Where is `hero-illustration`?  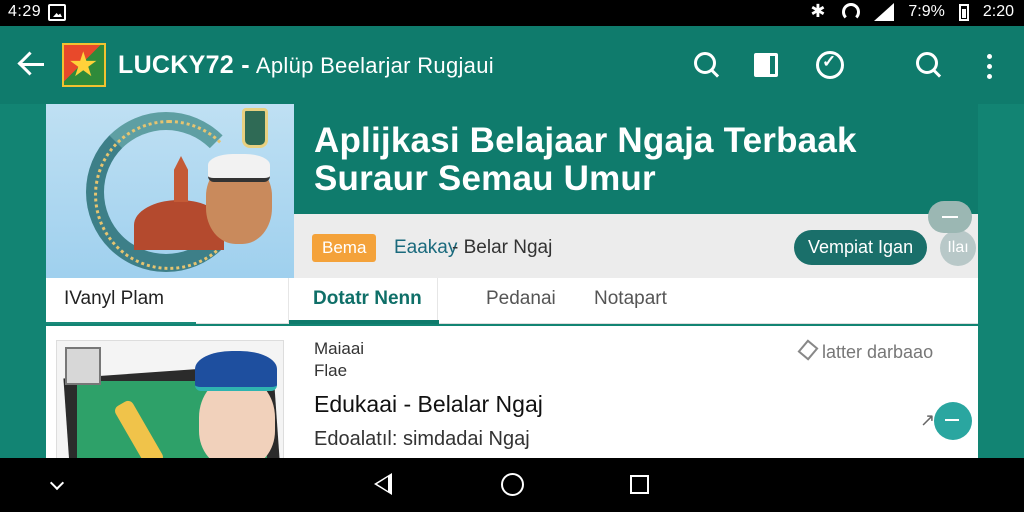
hero-illustration is located at coordinates (170, 191).